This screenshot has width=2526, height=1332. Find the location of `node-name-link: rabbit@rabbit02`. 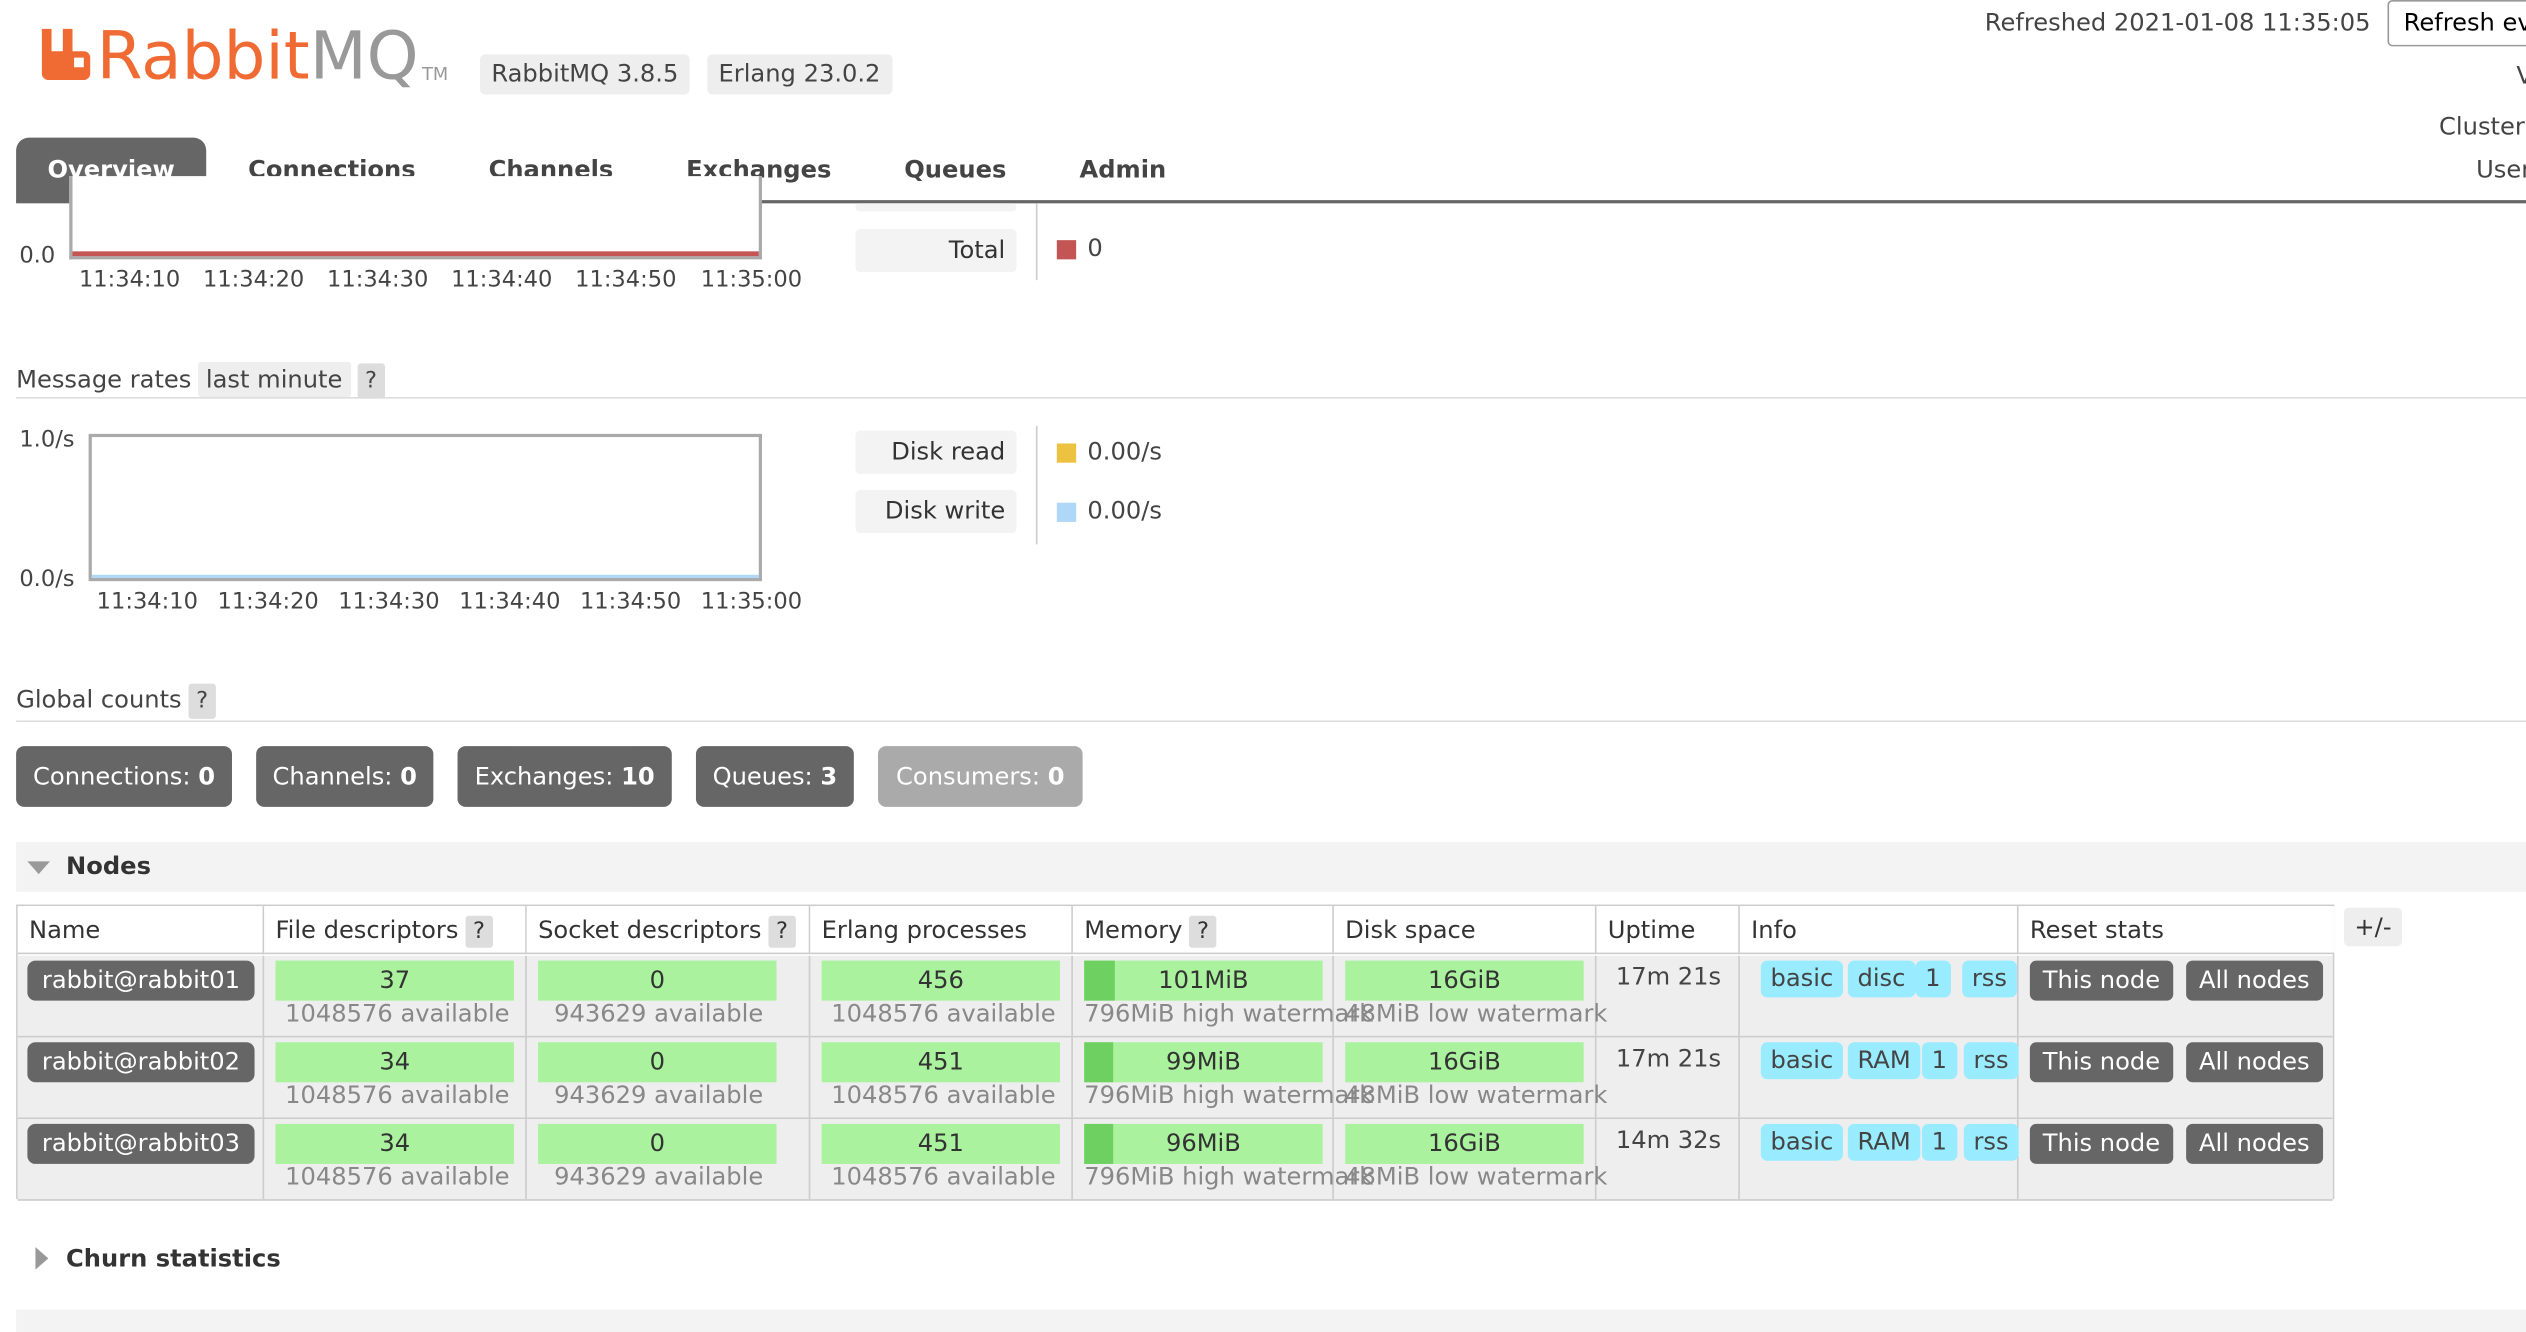

node-name-link: rabbit@rabbit02 is located at coordinates (141, 1062).